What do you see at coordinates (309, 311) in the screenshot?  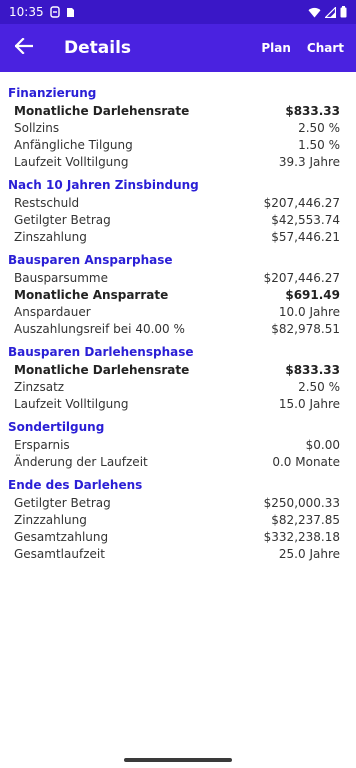 I see `detail-value: 10.0 Jahre` at bounding box center [309, 311].